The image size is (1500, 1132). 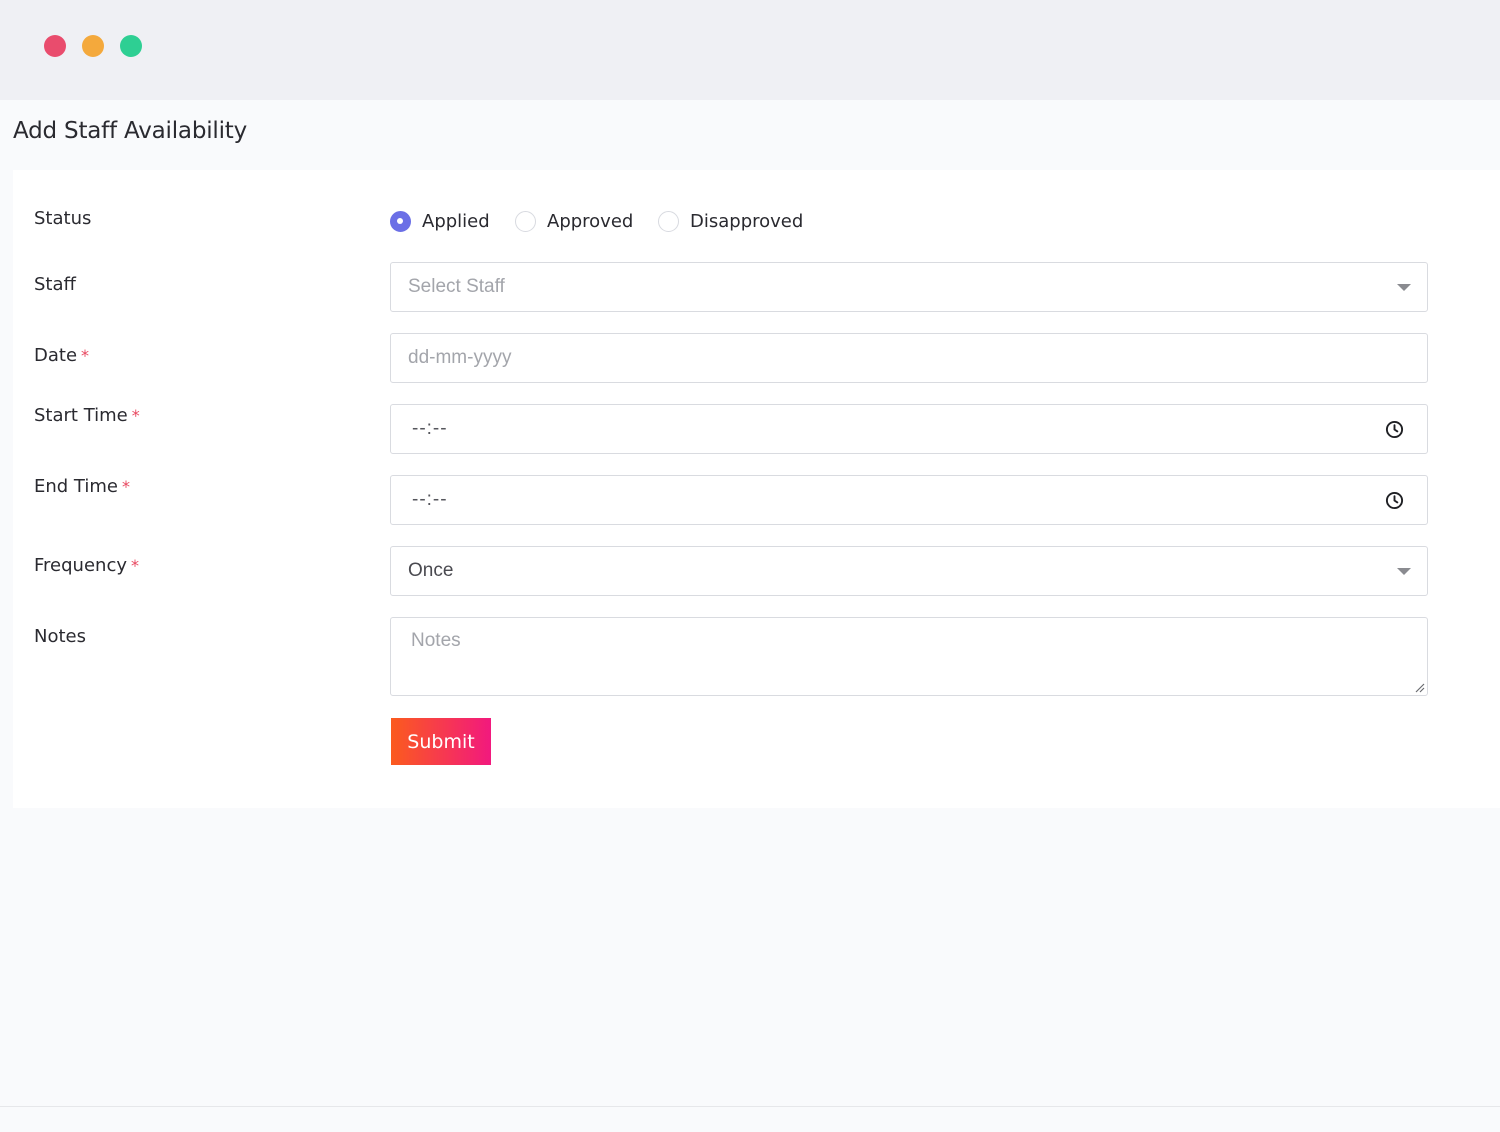 I want to click on radio-label-applied: Applied, so click(x=456, y=221).